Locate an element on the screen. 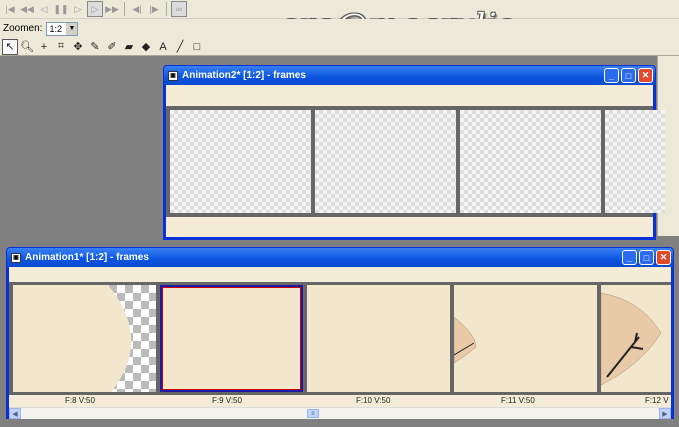 The image size is (679, 427). horizontal-scrollbar: ◀ ≡ ▶ is located at coordinates (340, 413).